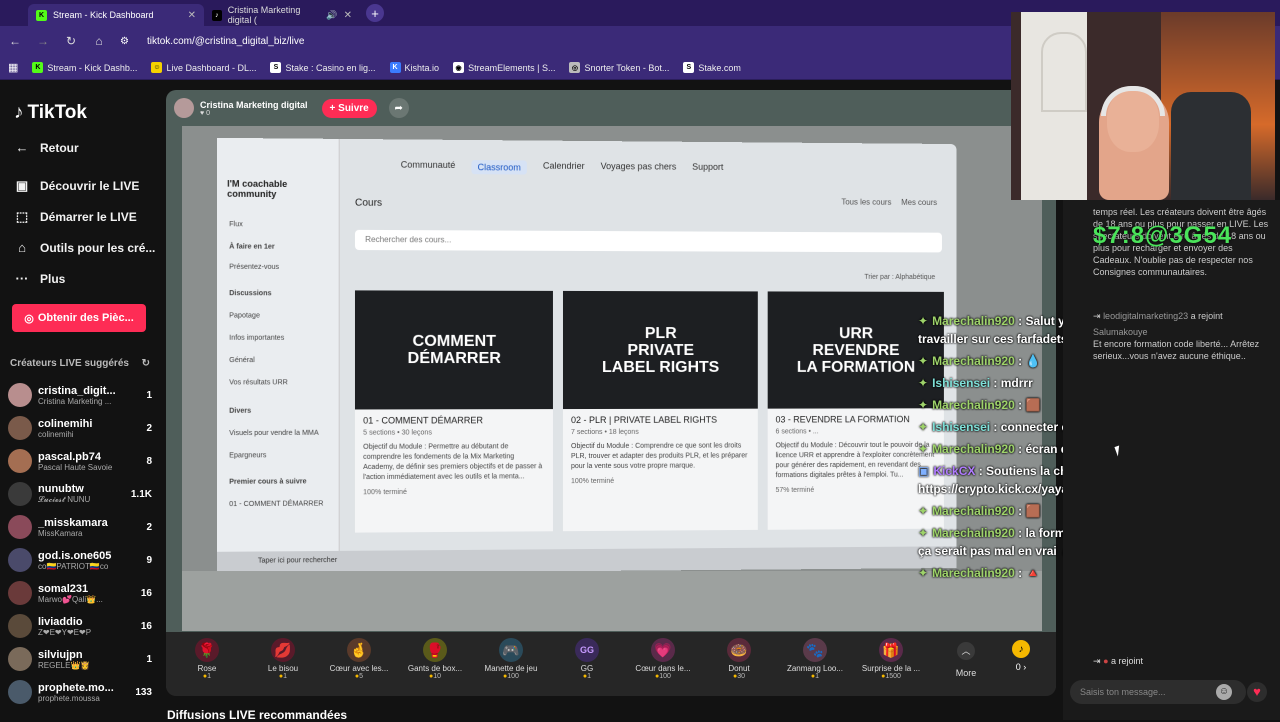 The image size is (1280, 722). I want to click on kiss-icon: 💋, so click(283, 650).